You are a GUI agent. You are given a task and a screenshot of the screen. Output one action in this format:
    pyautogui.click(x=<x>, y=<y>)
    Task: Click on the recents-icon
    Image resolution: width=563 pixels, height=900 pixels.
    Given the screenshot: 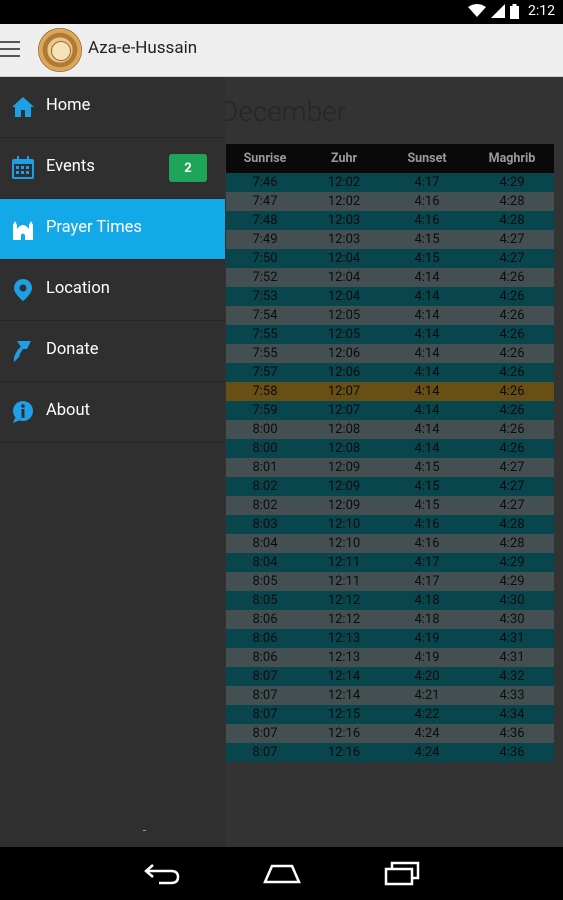 What is the action you would take?
    pyautogui.click(x=402, y=873)
    